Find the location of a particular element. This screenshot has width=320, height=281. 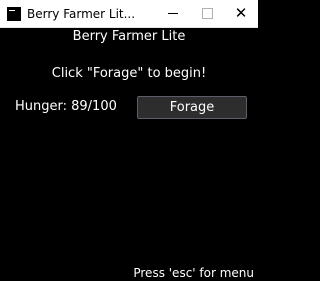

window-controls: ✕ is located at coordinates (207, 13).